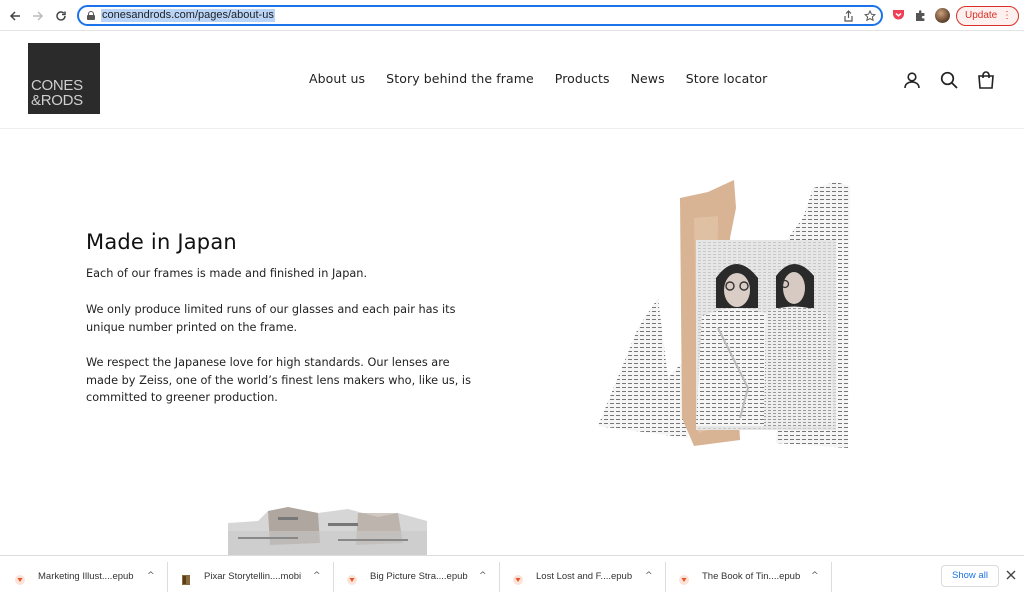 The image size is (1024, 597). I want to click on show-all-button: Show all, so click(970, 576).